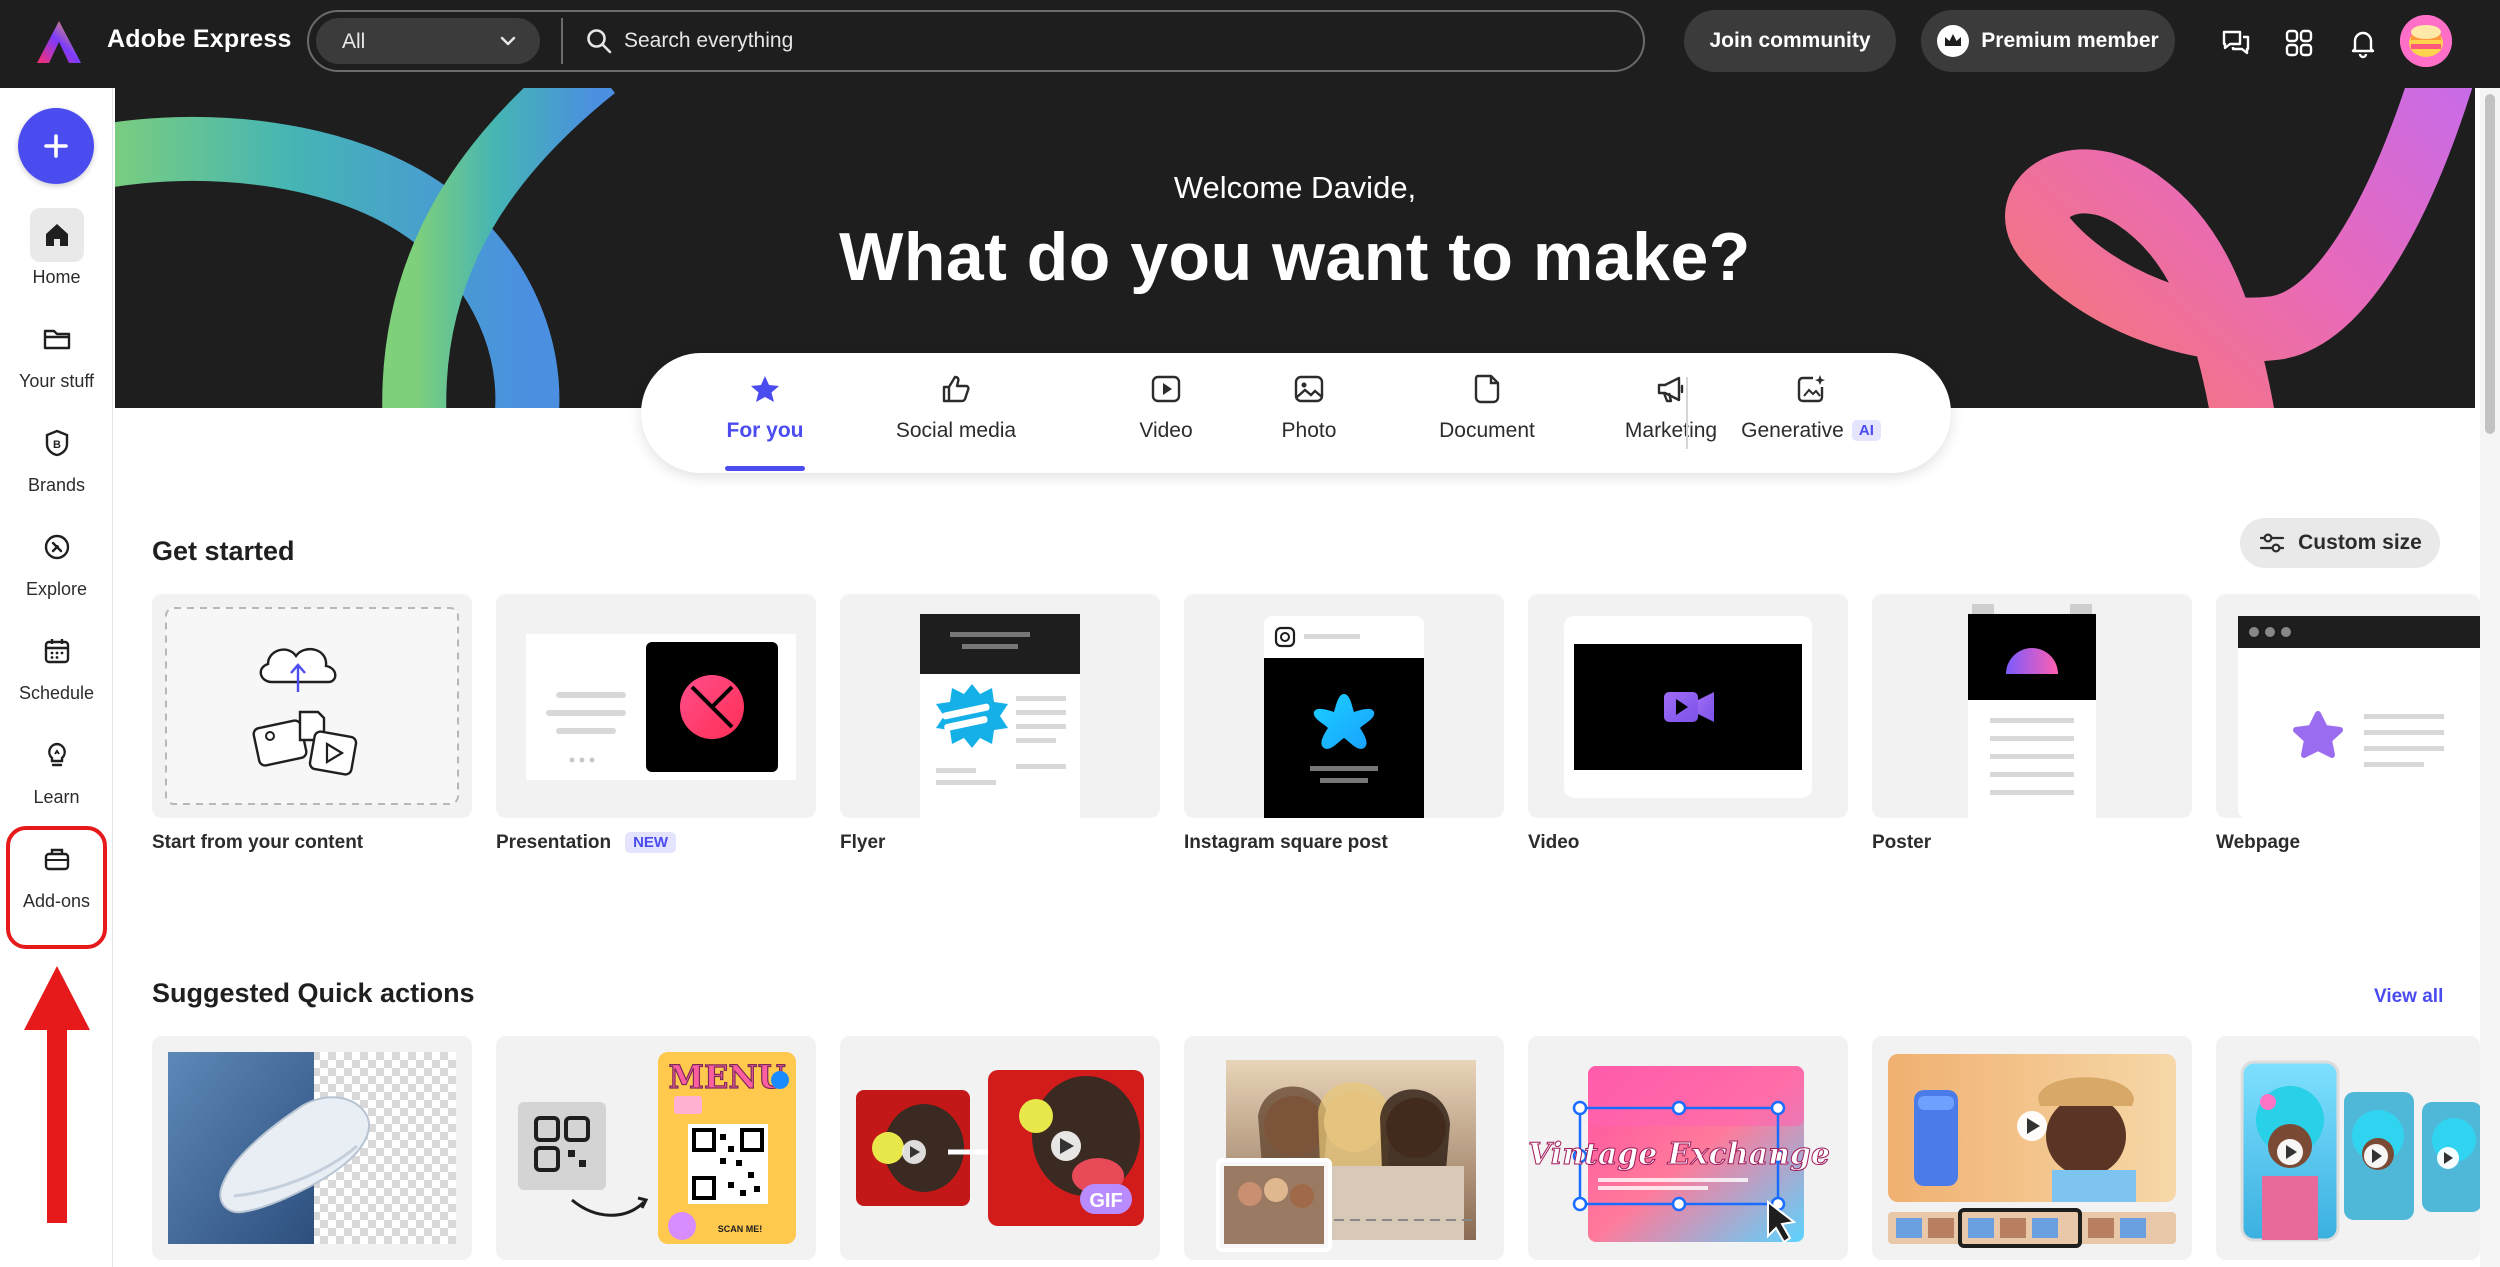 Image resolution: width=2500 pixels, height=1267 pixels. I want to click on tab-label-video: Video, so click(1166, 430).